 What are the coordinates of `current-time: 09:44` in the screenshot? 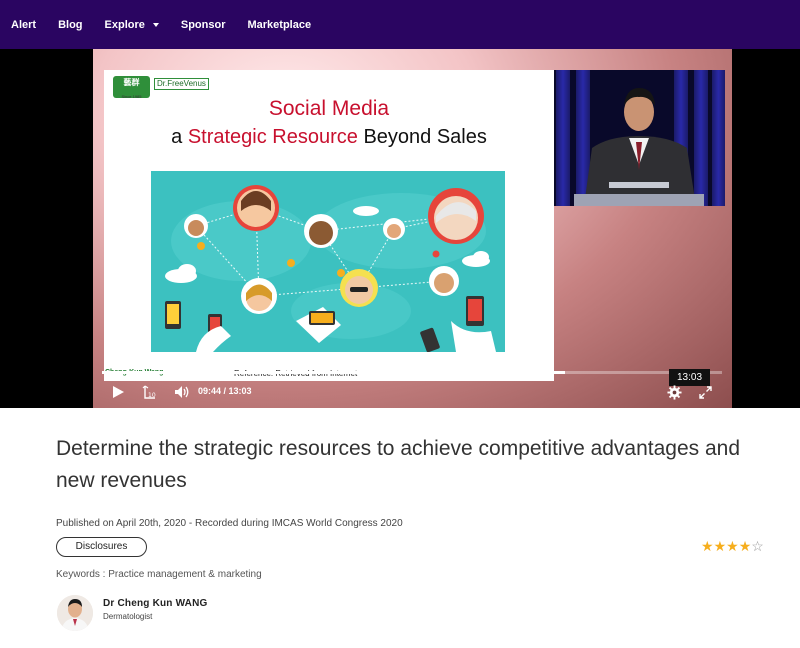 It's located at (210, 391).